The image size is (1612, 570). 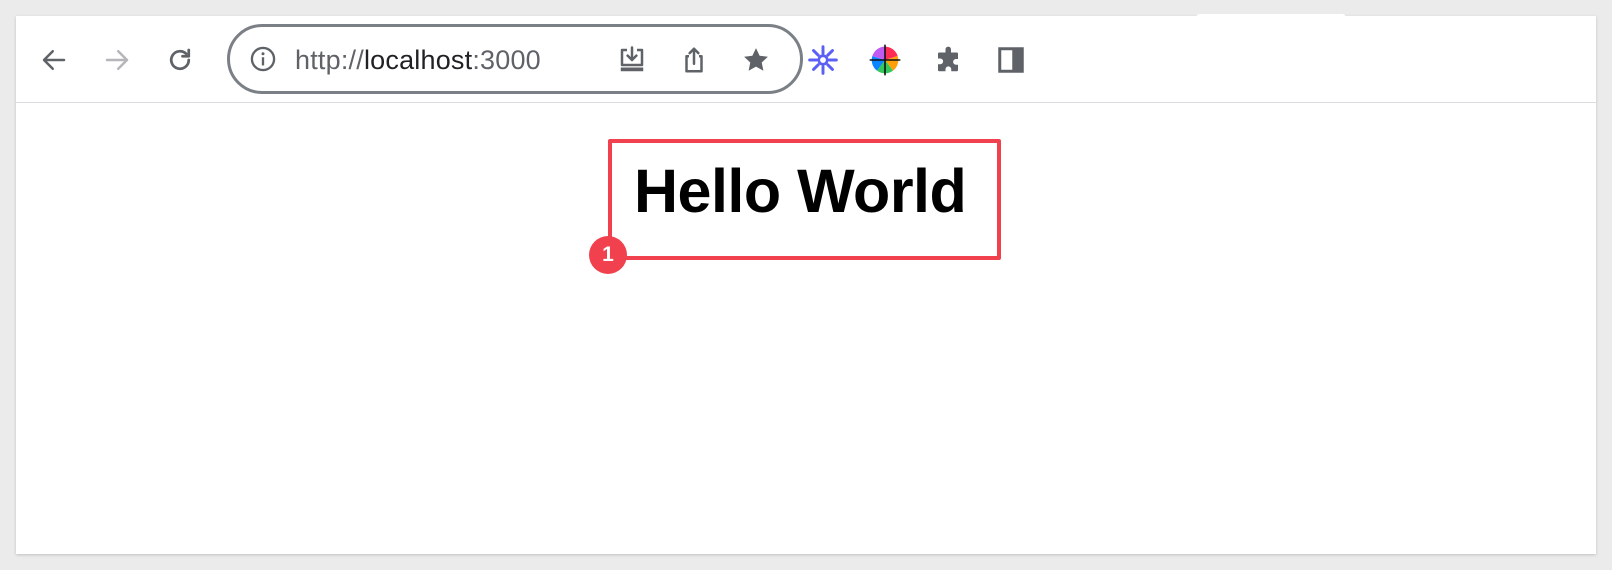 I want to click on annotation-badge: 1, so click(x=608, y=255).